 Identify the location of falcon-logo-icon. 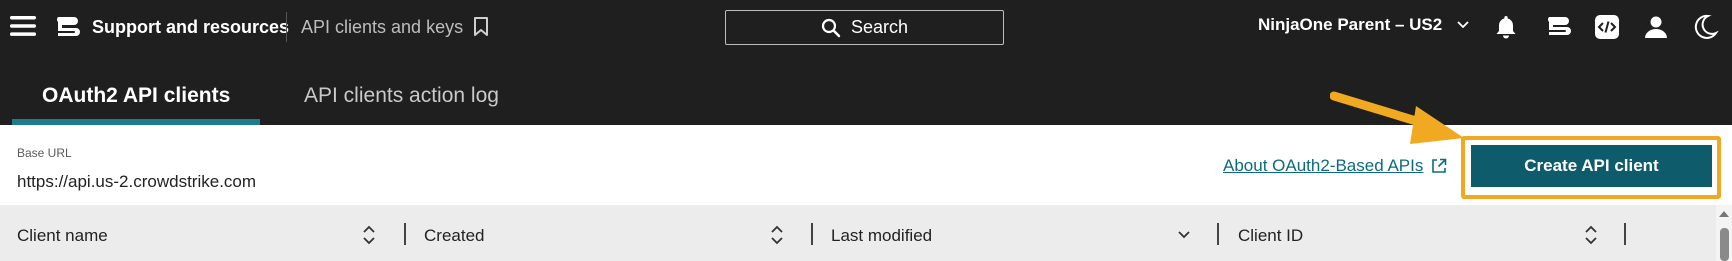
(67, 27).